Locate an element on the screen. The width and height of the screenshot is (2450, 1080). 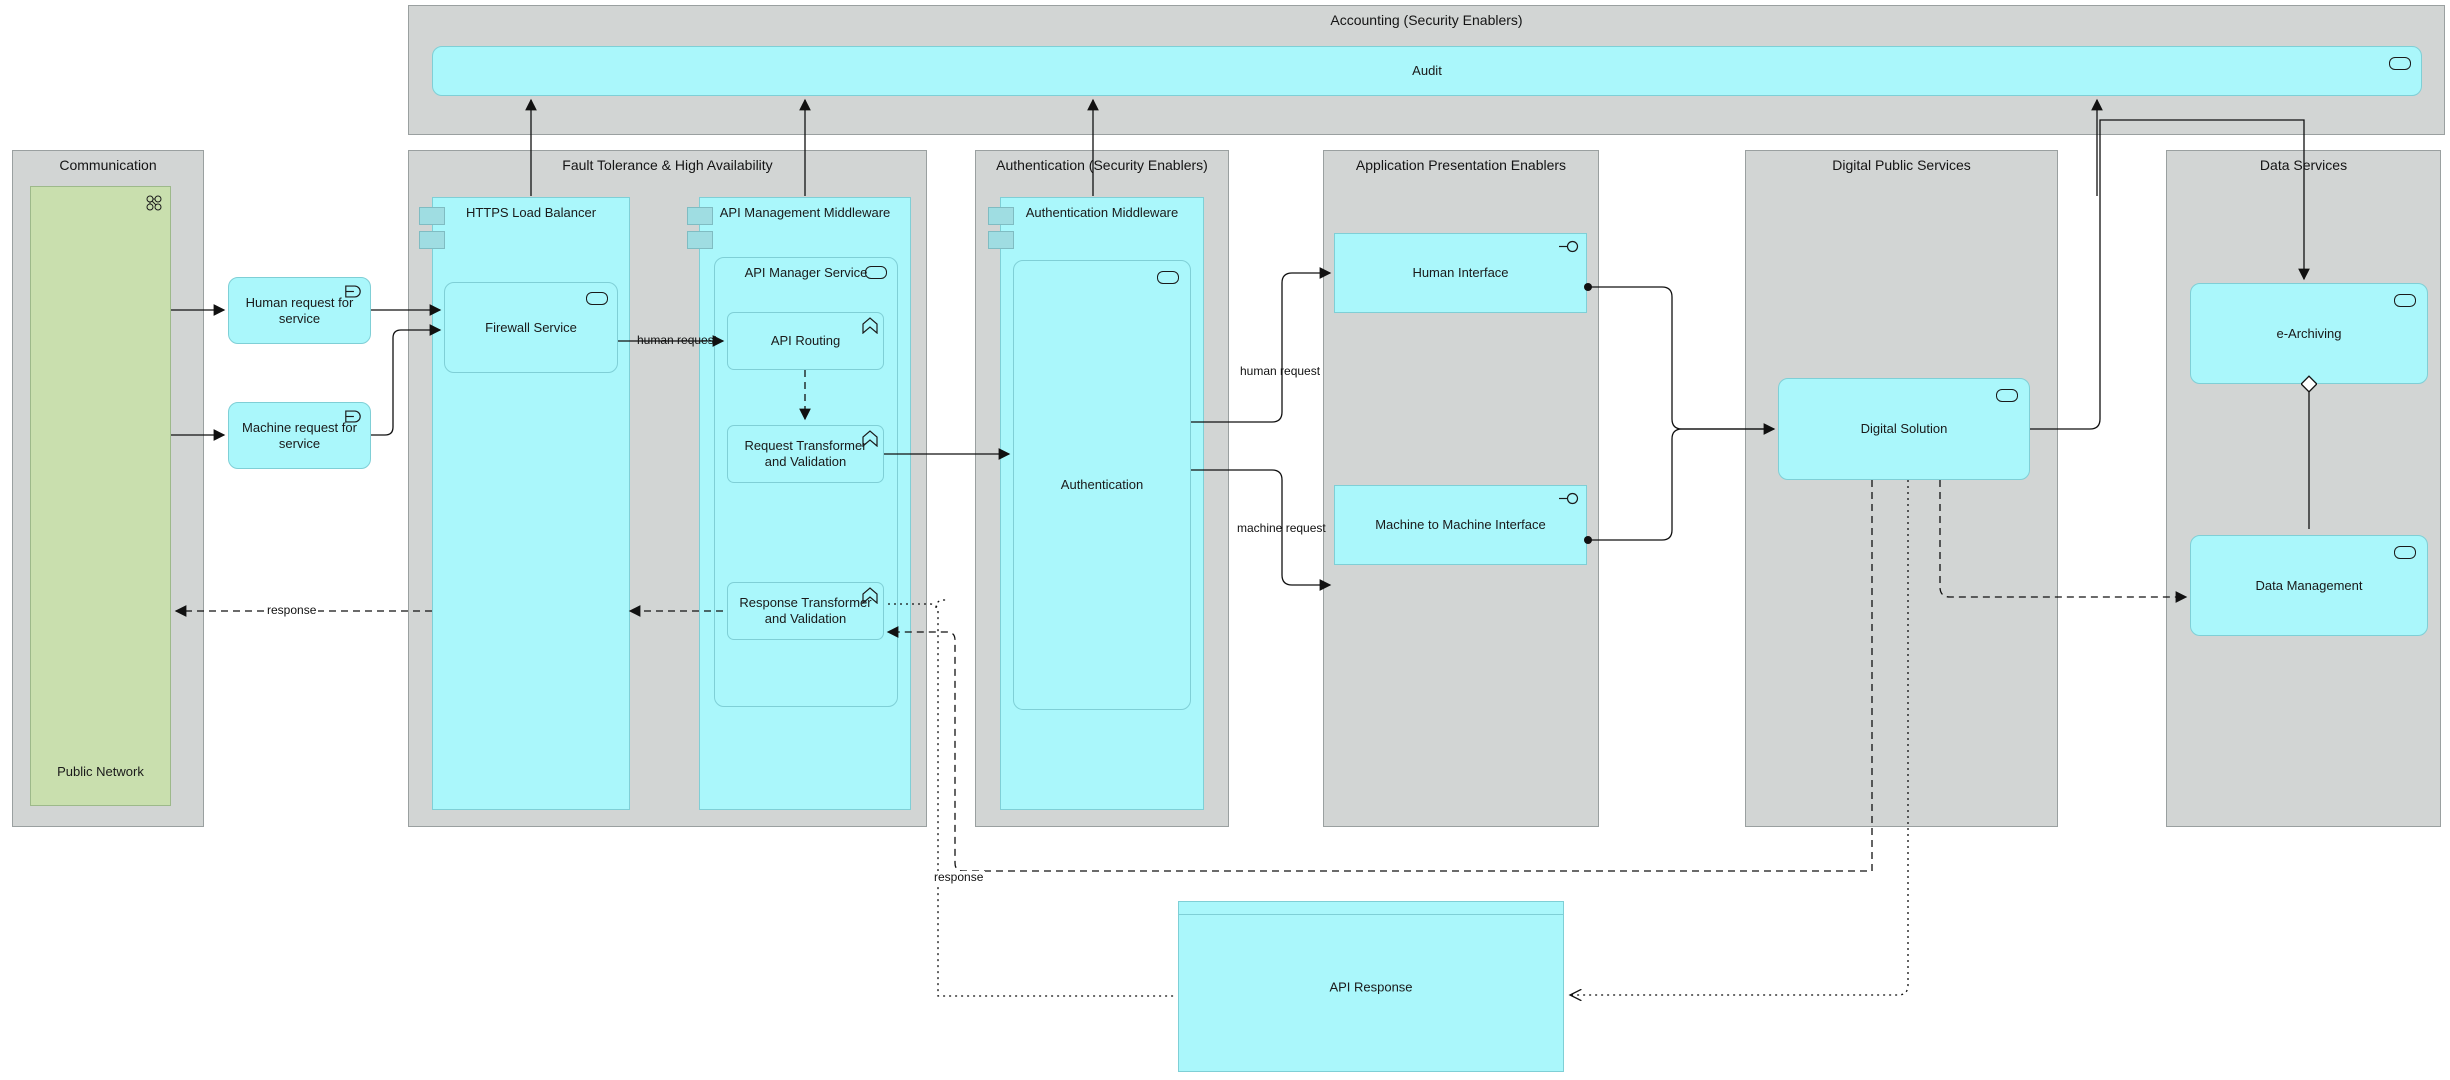
node-digital-solution-label: Digital Solution is located at coordinates (1904, 428).